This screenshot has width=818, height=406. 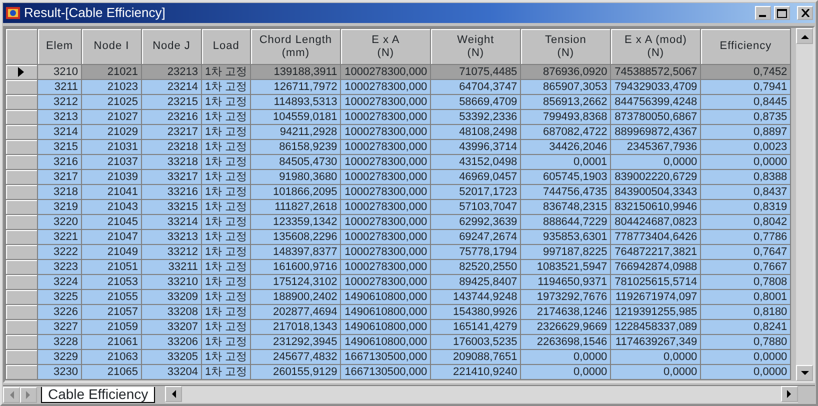 What do you see at coordinates (475, 207) in the screenshot?
I see `table-cell: 57103,7047` at bounding box center [475, 207].